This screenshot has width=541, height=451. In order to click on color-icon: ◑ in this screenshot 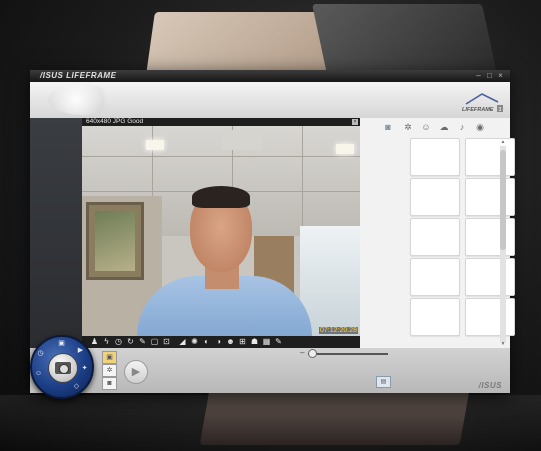, I will do `click(218, 341)`.